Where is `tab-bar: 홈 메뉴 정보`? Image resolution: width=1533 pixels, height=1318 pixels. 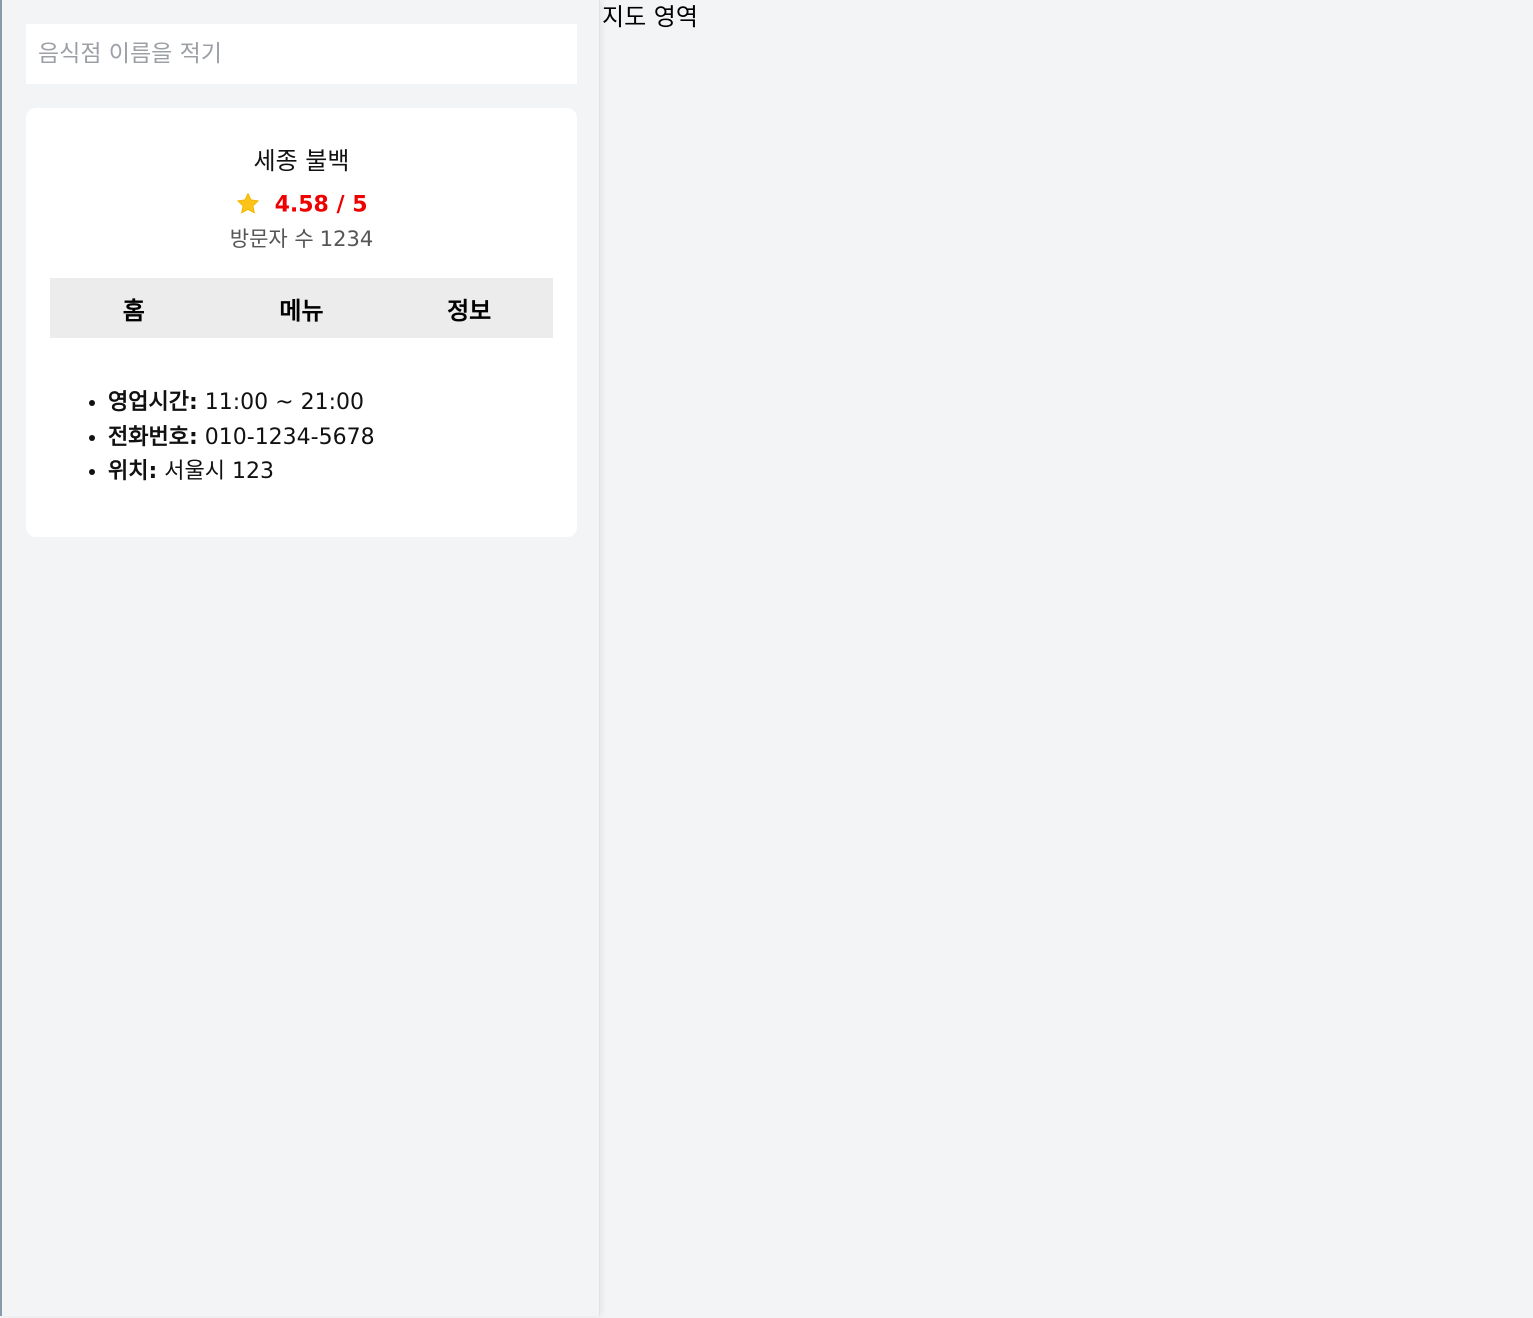 tab-bar: 홈 메뉴 정보 is located at coordinates (301, 308).